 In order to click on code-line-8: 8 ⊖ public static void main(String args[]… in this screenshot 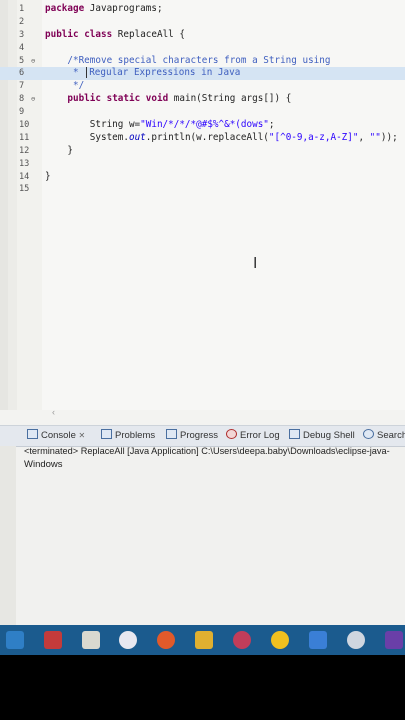, I will do `click(155, 99)`.